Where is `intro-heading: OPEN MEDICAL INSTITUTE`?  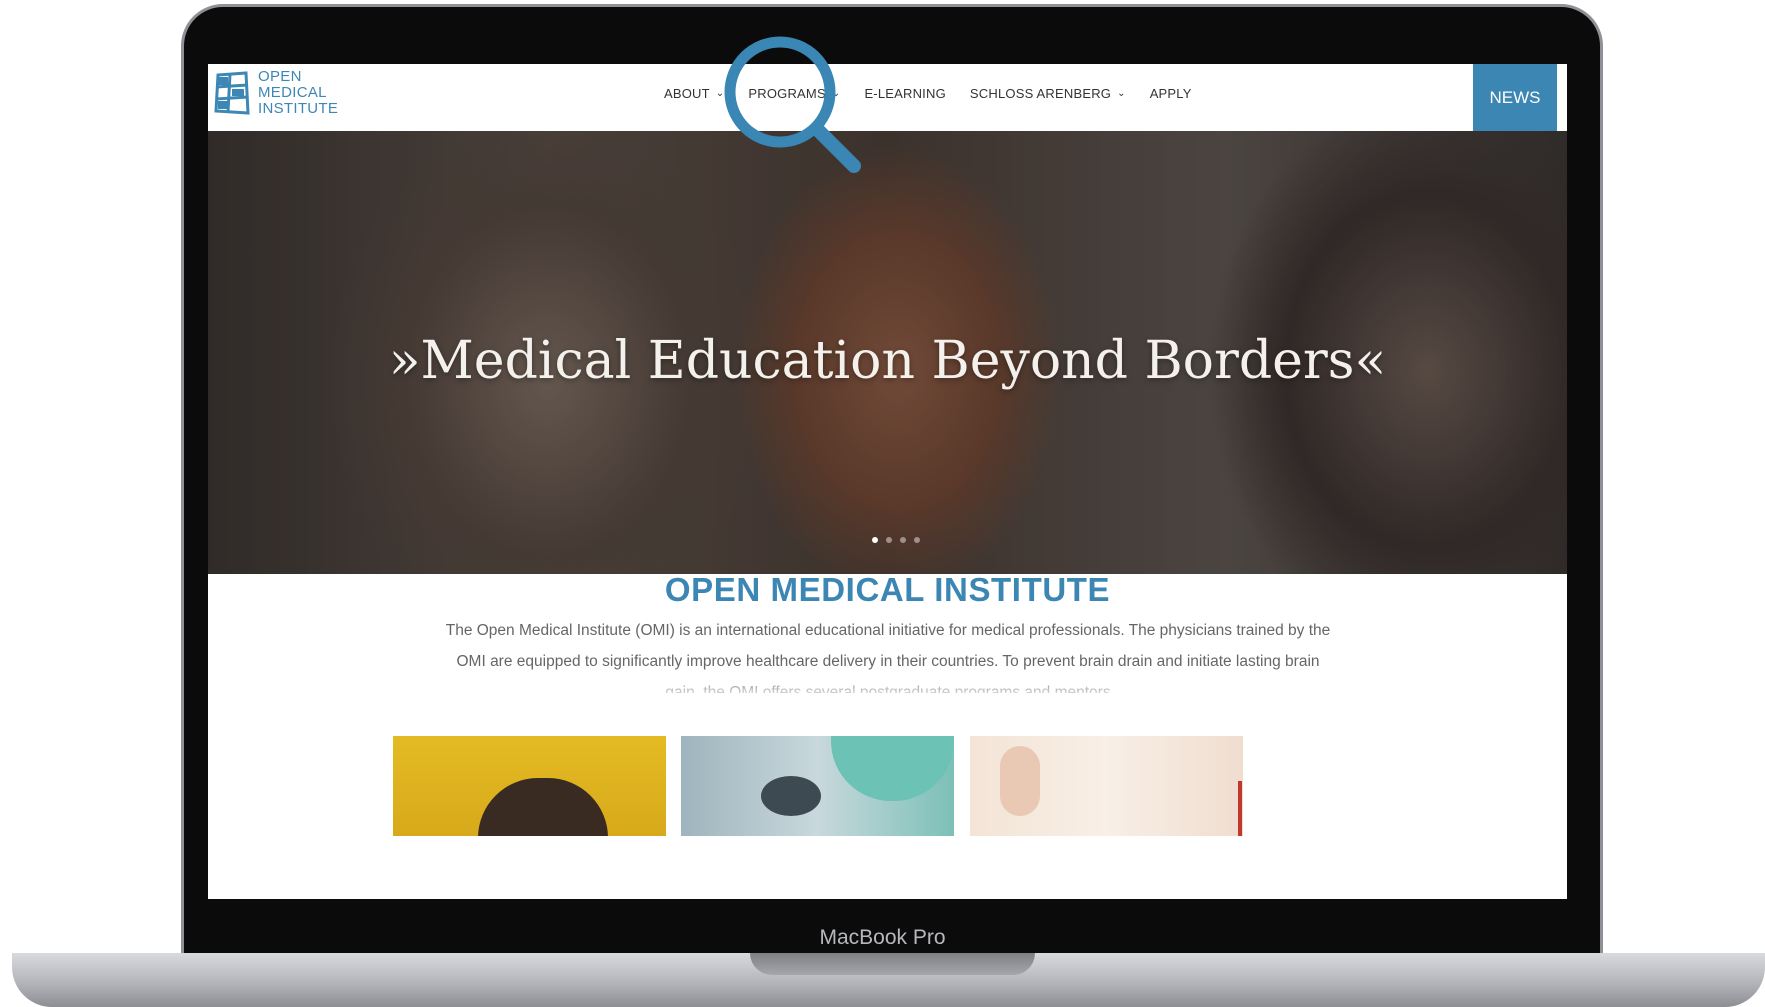
intro-heading: OPEN MEDICAL INSTITUTE is located at coordinates (887, 589).